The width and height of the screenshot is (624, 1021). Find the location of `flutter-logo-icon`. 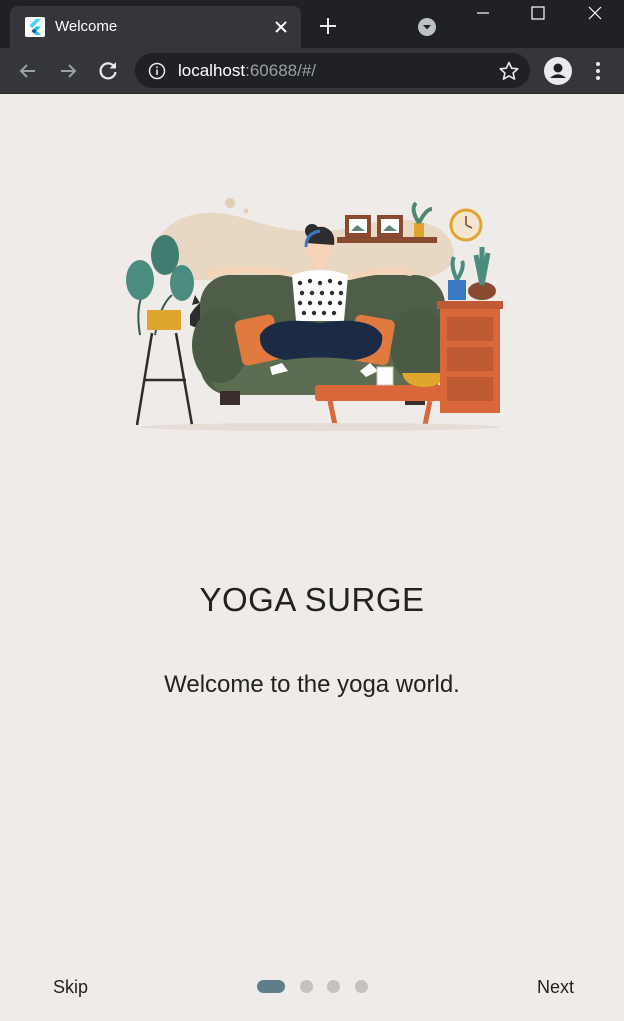

flutter-logo-icon is located at coordinates (35, 27).